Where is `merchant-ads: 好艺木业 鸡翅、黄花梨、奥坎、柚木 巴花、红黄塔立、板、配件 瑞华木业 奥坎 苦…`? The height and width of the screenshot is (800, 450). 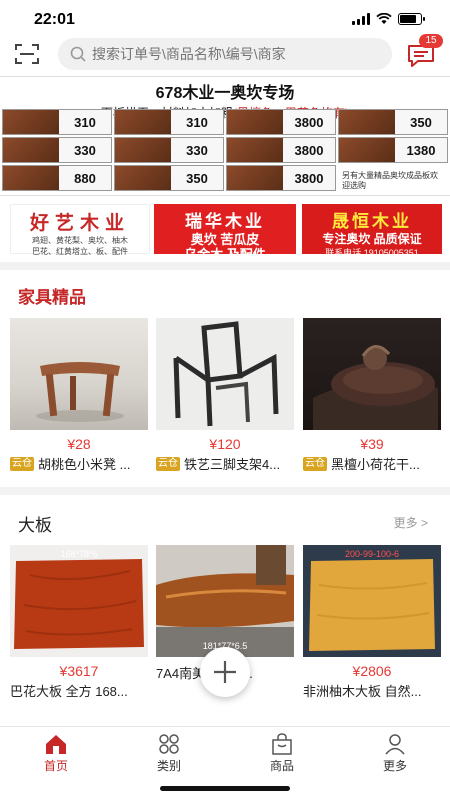 merchant-ads: 好艺木业 鸡翅、黄花梨、奥坎、柚木 巴花、红黄塔立、板、配件 瑞华木业 奥坎 苦… is located at coordinates (225, 231).